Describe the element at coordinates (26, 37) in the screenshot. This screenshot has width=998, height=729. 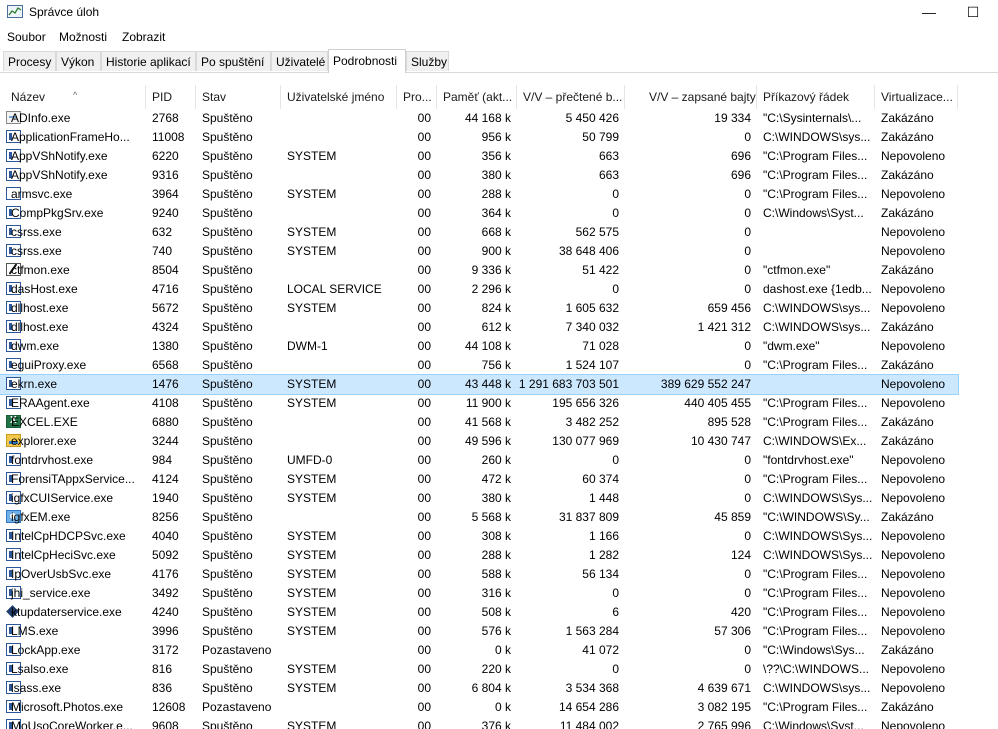
I see `menu-soubor: Soubor` at that location.